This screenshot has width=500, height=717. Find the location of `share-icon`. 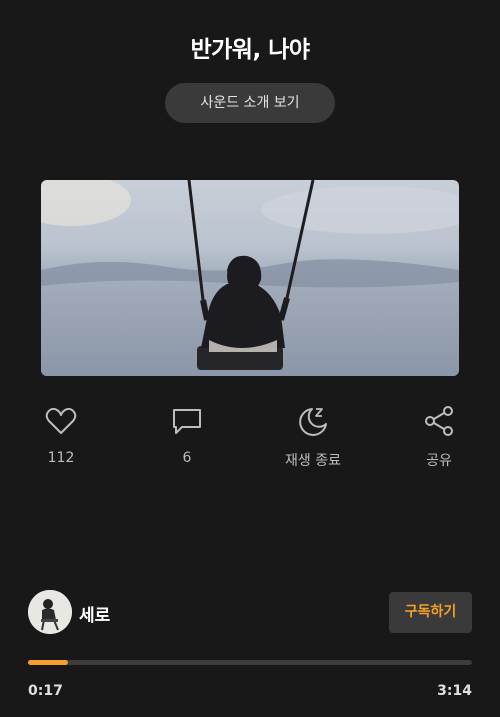

share-icon is located at coordinates (439, 421).